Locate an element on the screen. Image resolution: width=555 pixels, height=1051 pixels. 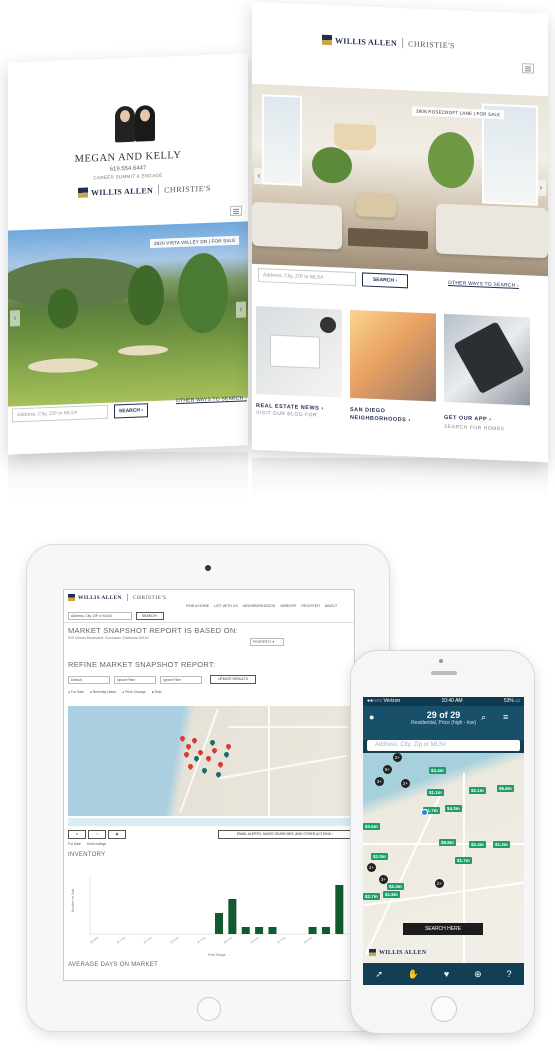
blog-tile-sub: VISIT OUR BLOG FOR is located at coordinates (287, 414).